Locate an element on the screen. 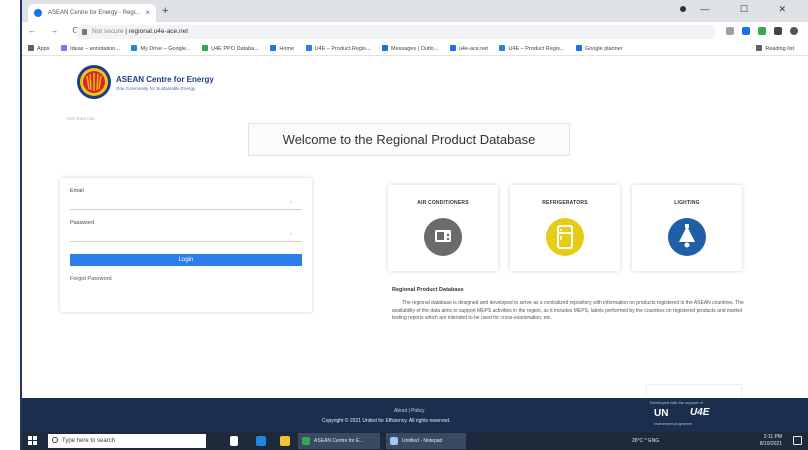  footer-tab is located at coordinates (694, 390).